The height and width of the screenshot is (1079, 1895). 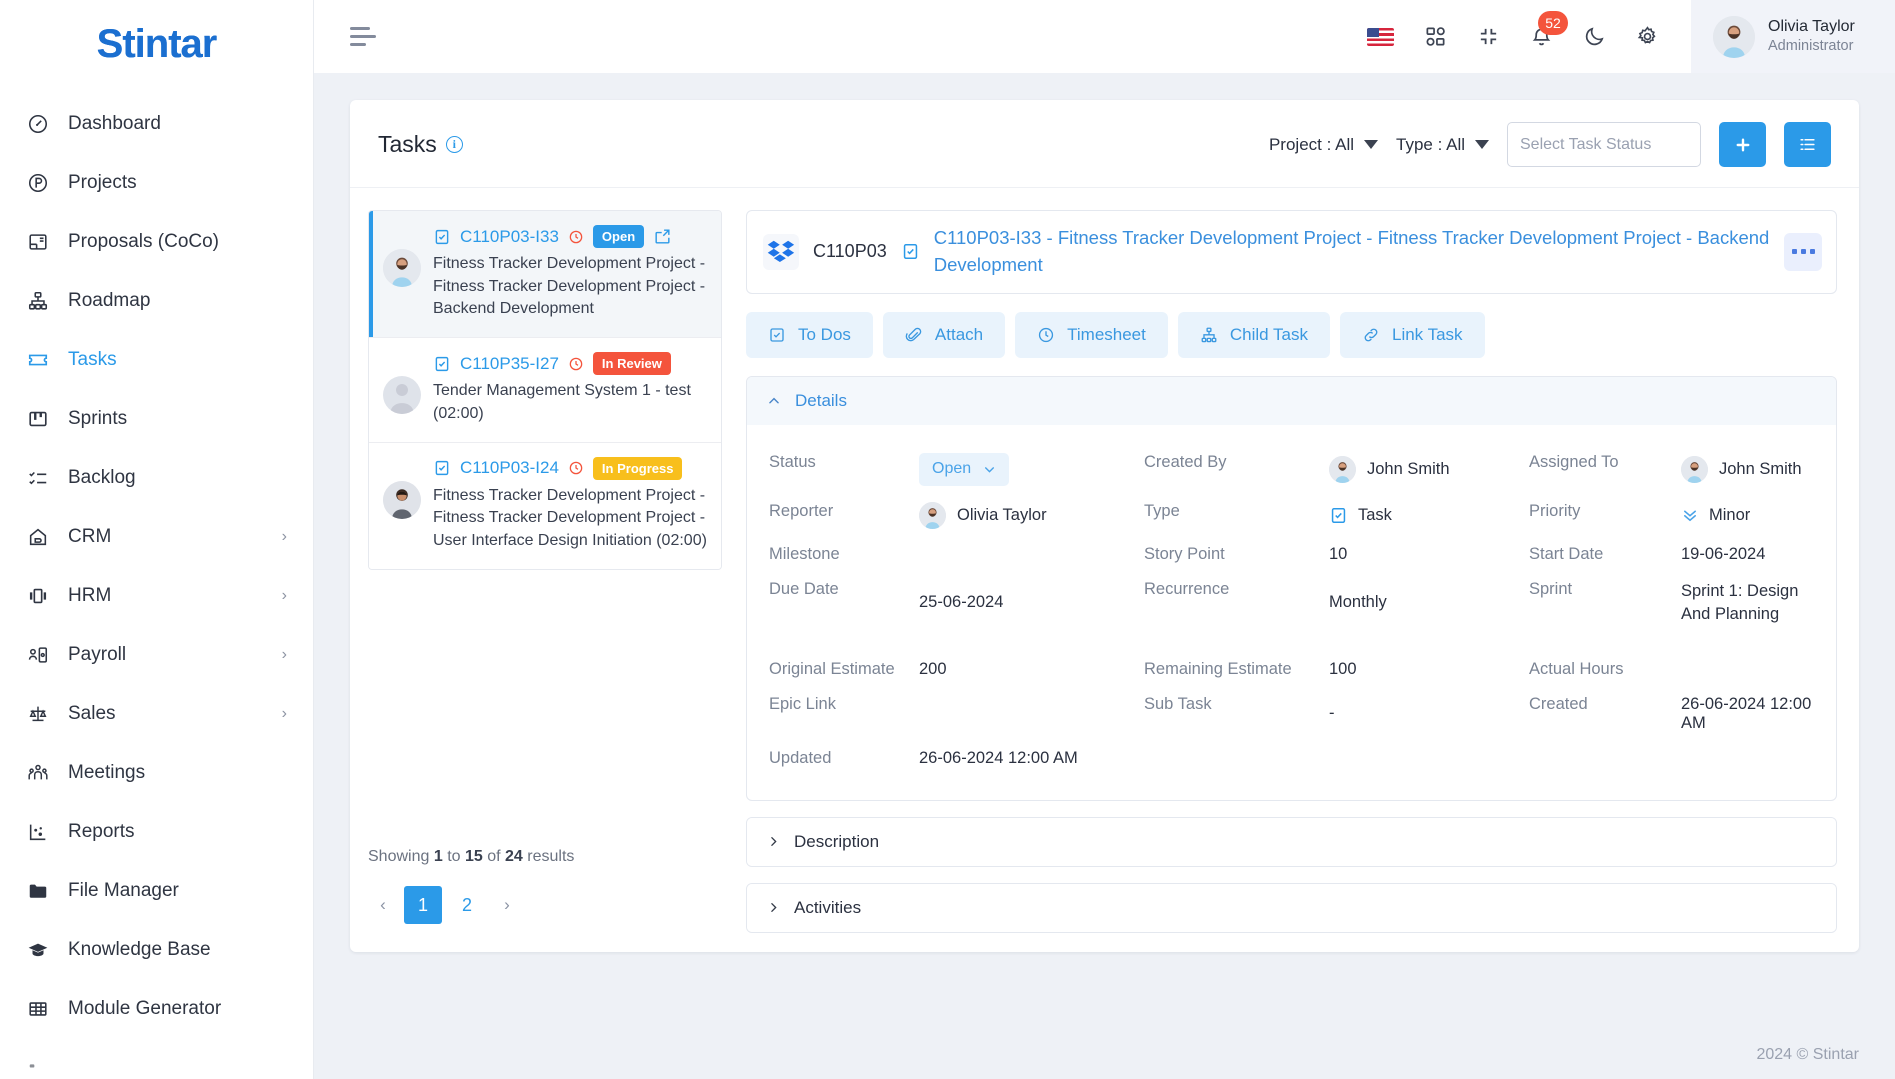 I want to click on field-value-milestone, so click(x=1031, y=554).